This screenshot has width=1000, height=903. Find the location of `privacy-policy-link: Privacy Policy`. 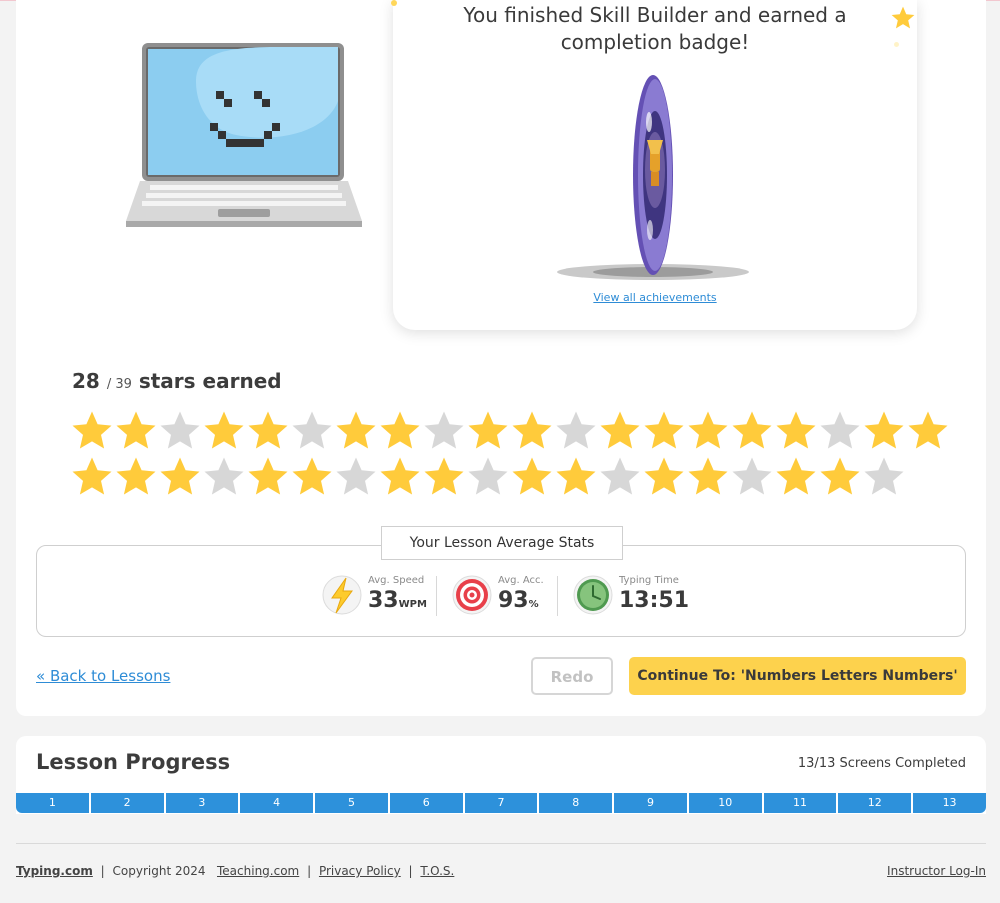

privacy-policy-link: Privacy Policy is located at coordinates (360, 871).